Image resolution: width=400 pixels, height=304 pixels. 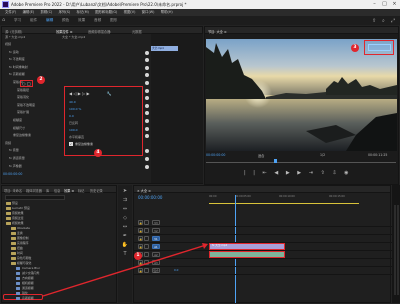 What do you see at coordinates (86, 75) in the screenshot?
I see `effect-row: fx 高斯模糊` at bounding box center [86, 75].